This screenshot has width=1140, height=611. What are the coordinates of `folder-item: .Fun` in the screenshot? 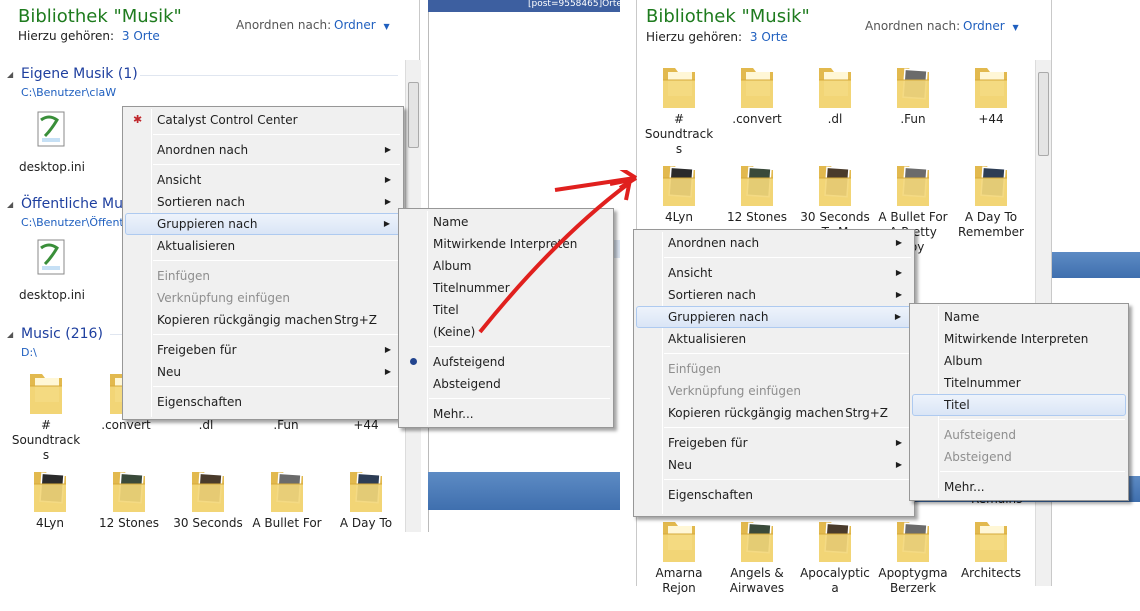 It's located at (913, 108).